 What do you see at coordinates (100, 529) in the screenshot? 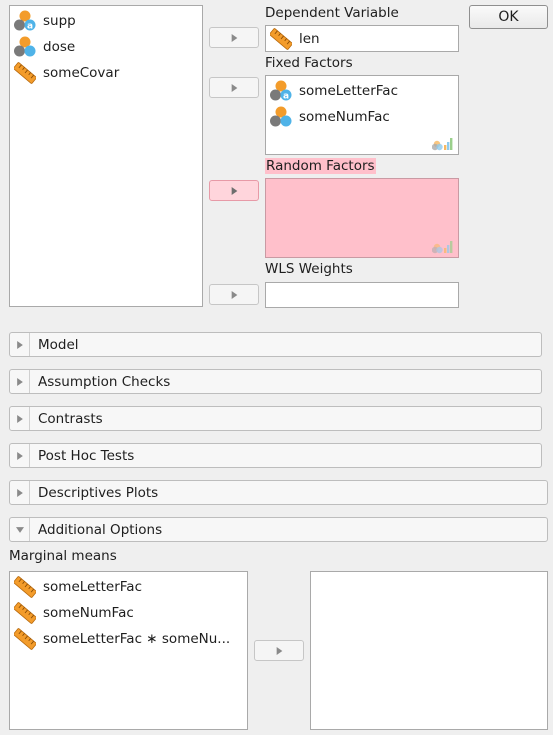
I see `section-label: Additional Options` at bounding box center [100, 529].